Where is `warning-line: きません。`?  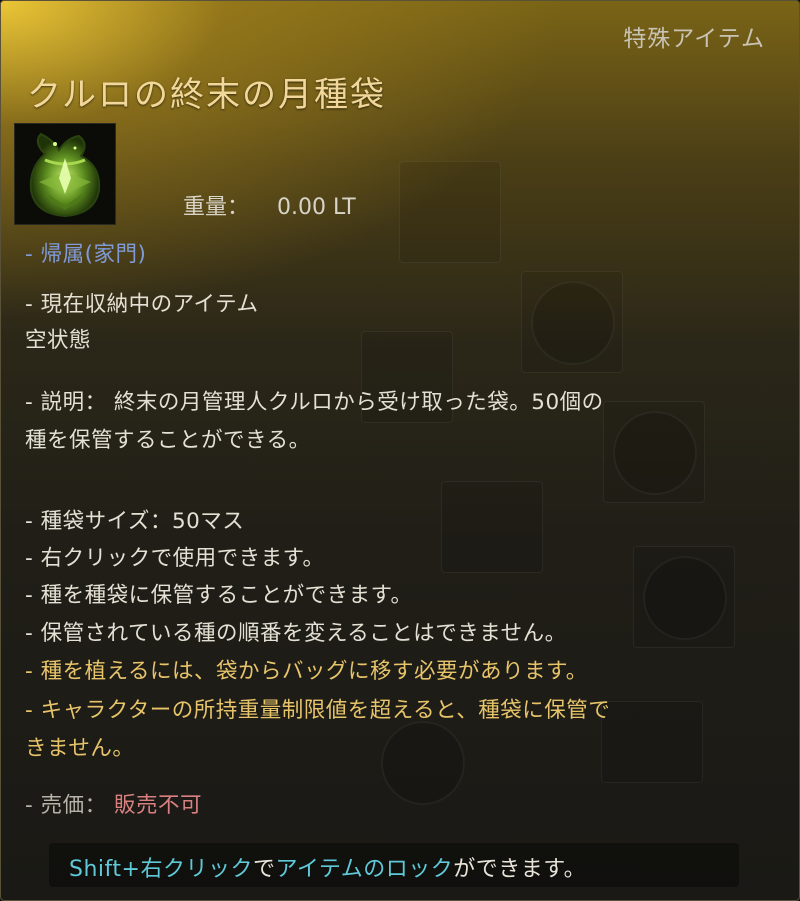 warning-line: きません。 is located at coordinates (80, 748).